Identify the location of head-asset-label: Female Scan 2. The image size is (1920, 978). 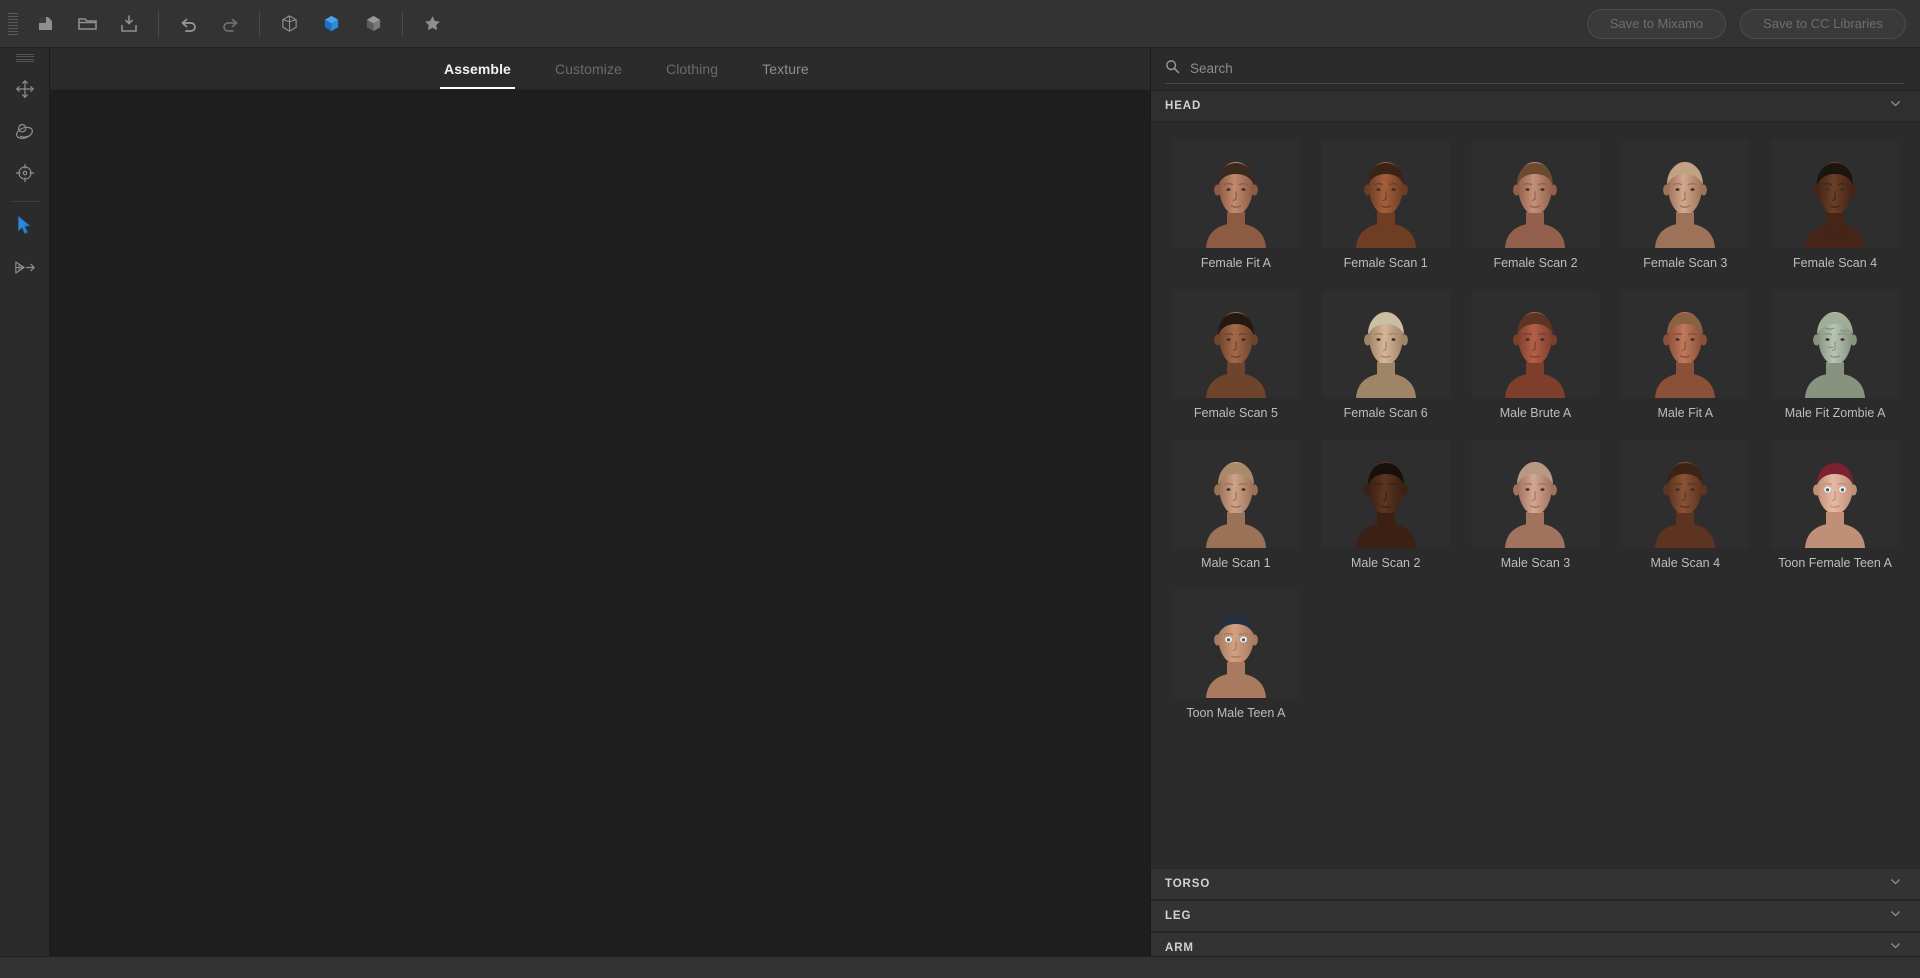
(1535, 263).